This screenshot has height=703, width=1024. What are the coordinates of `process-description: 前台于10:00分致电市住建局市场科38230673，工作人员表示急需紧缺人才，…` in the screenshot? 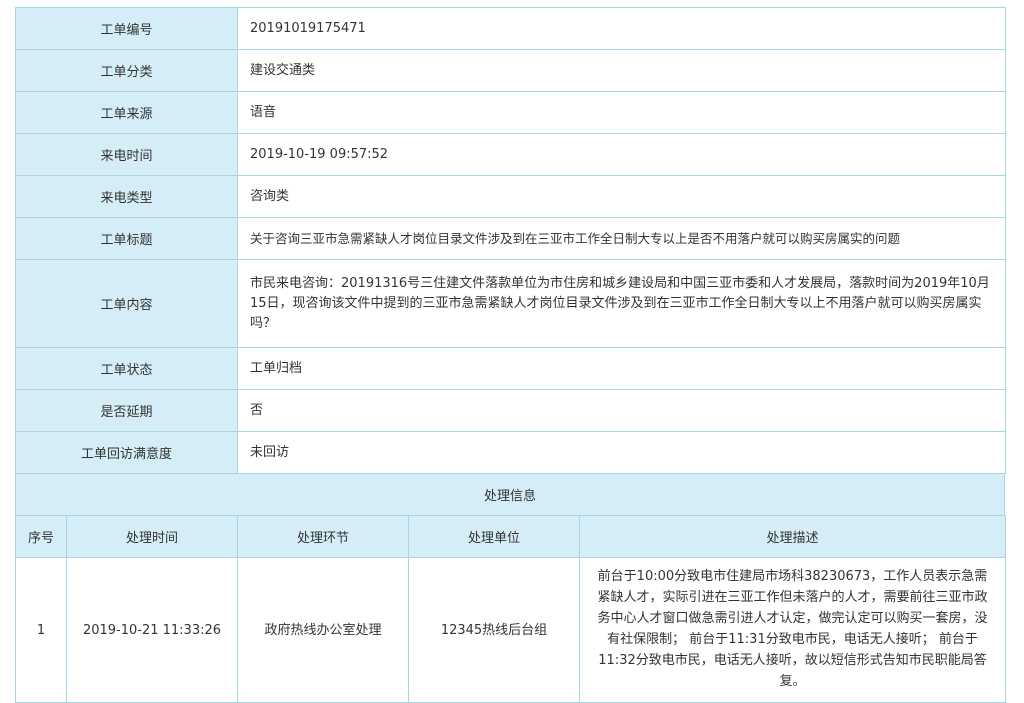 It's located at (792, 630).